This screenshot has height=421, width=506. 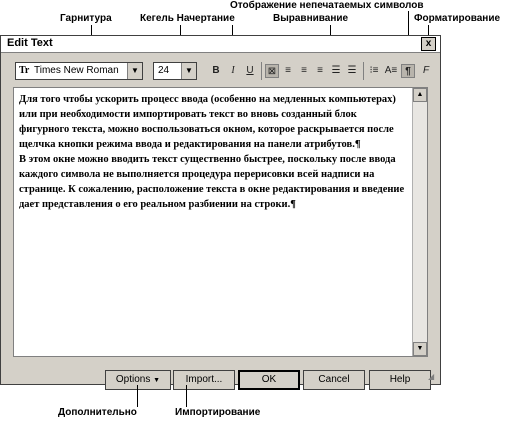 I want to click on font-family-select: Tr Times New Roman ▼, so click(x=79, y=71).